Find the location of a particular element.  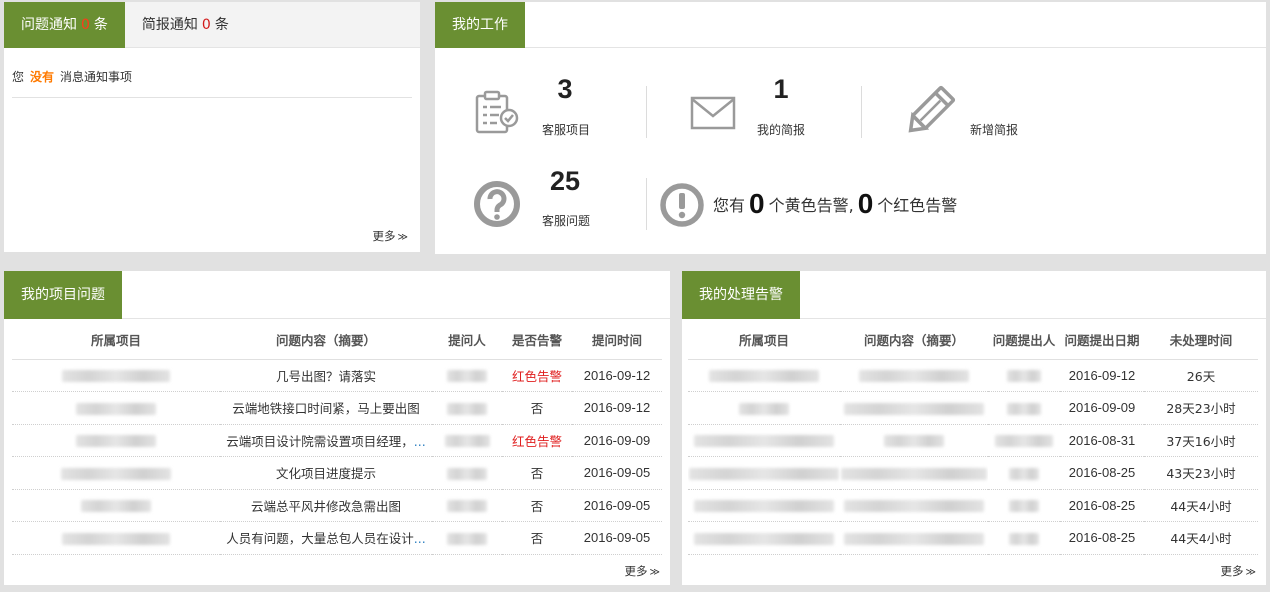

pending-time: 37天16小时 is located at coordinates (1201, 440).